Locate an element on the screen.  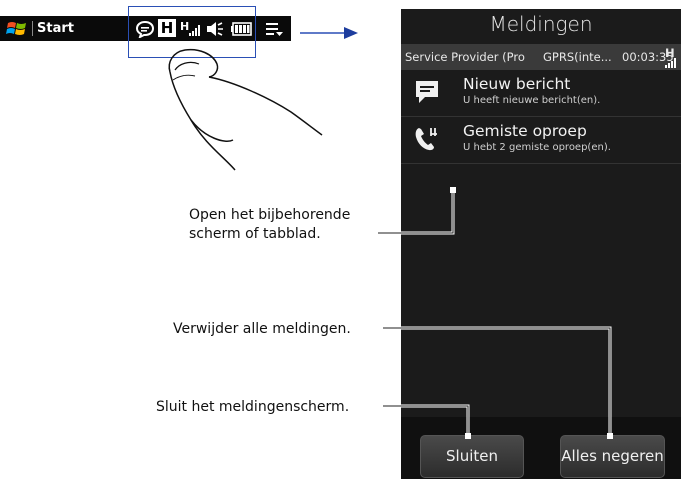
leader-line-dismiss is located at coordinates (497, 381).